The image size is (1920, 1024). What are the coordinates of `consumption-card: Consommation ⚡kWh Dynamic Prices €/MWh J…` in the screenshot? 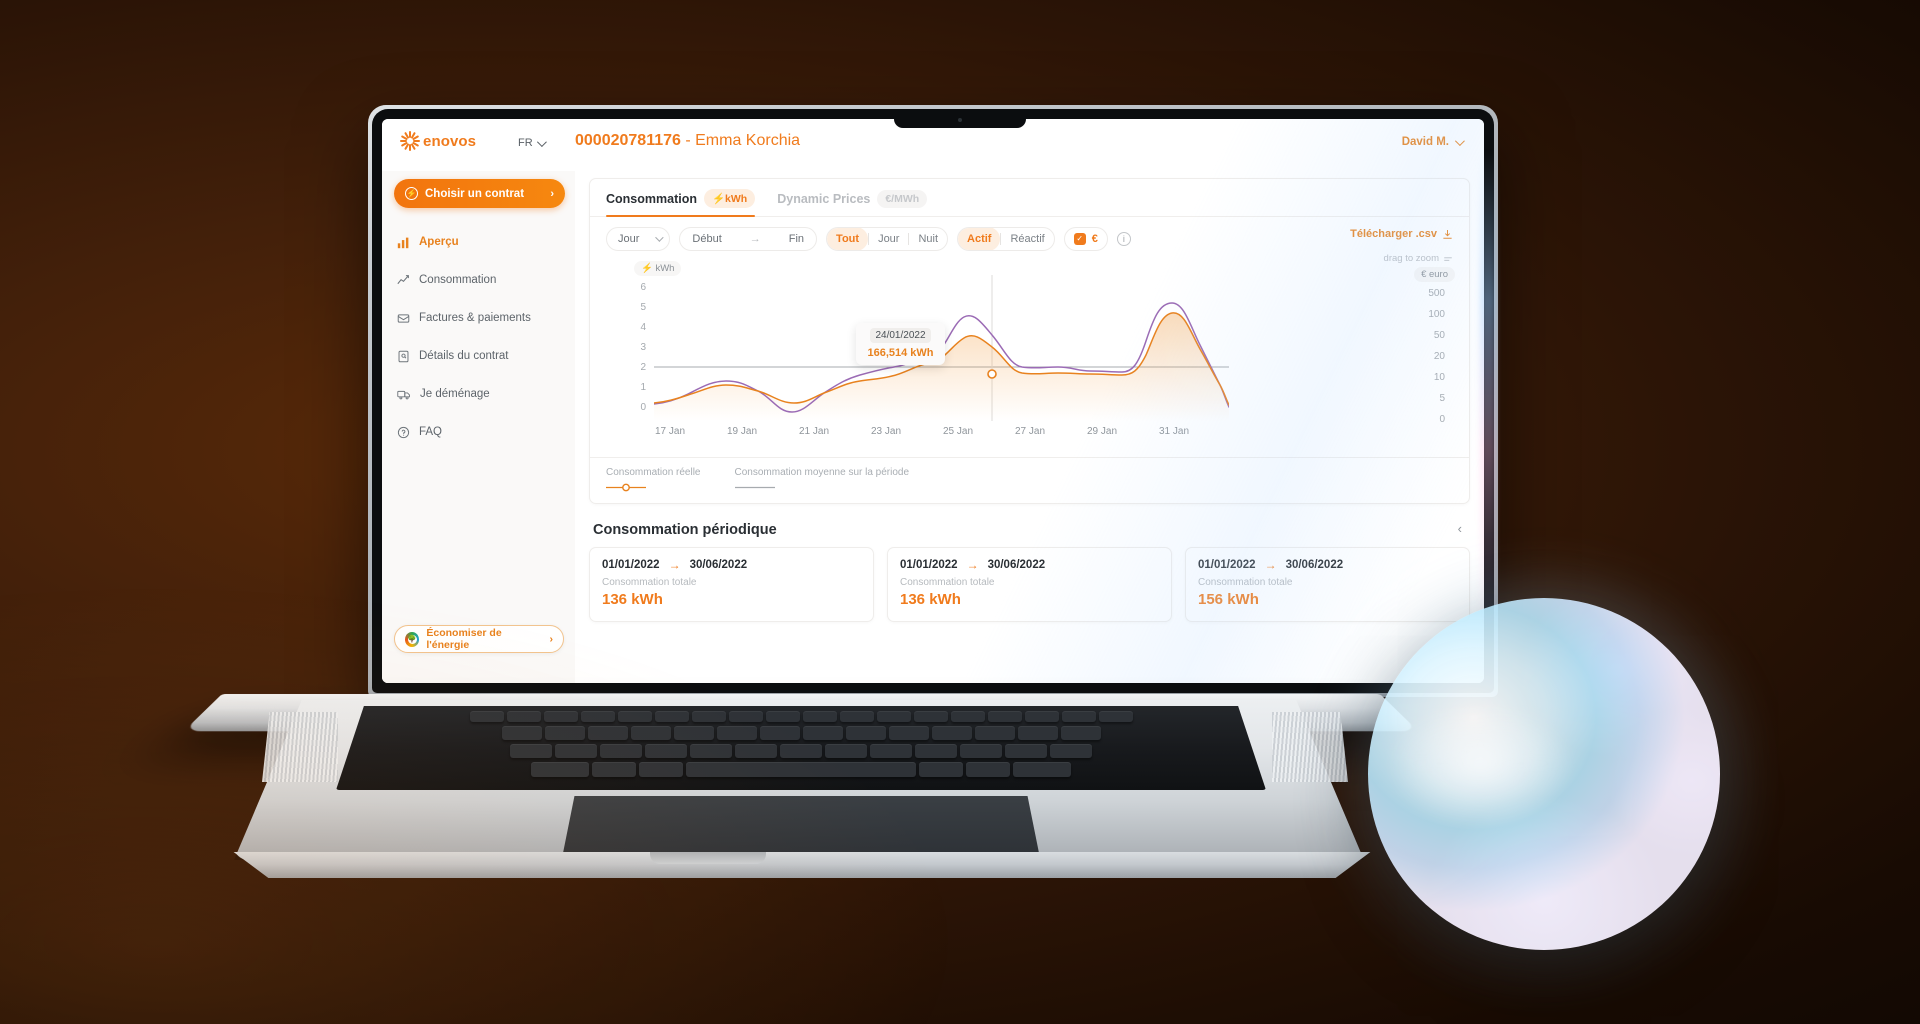 It's located at (1029, 341).